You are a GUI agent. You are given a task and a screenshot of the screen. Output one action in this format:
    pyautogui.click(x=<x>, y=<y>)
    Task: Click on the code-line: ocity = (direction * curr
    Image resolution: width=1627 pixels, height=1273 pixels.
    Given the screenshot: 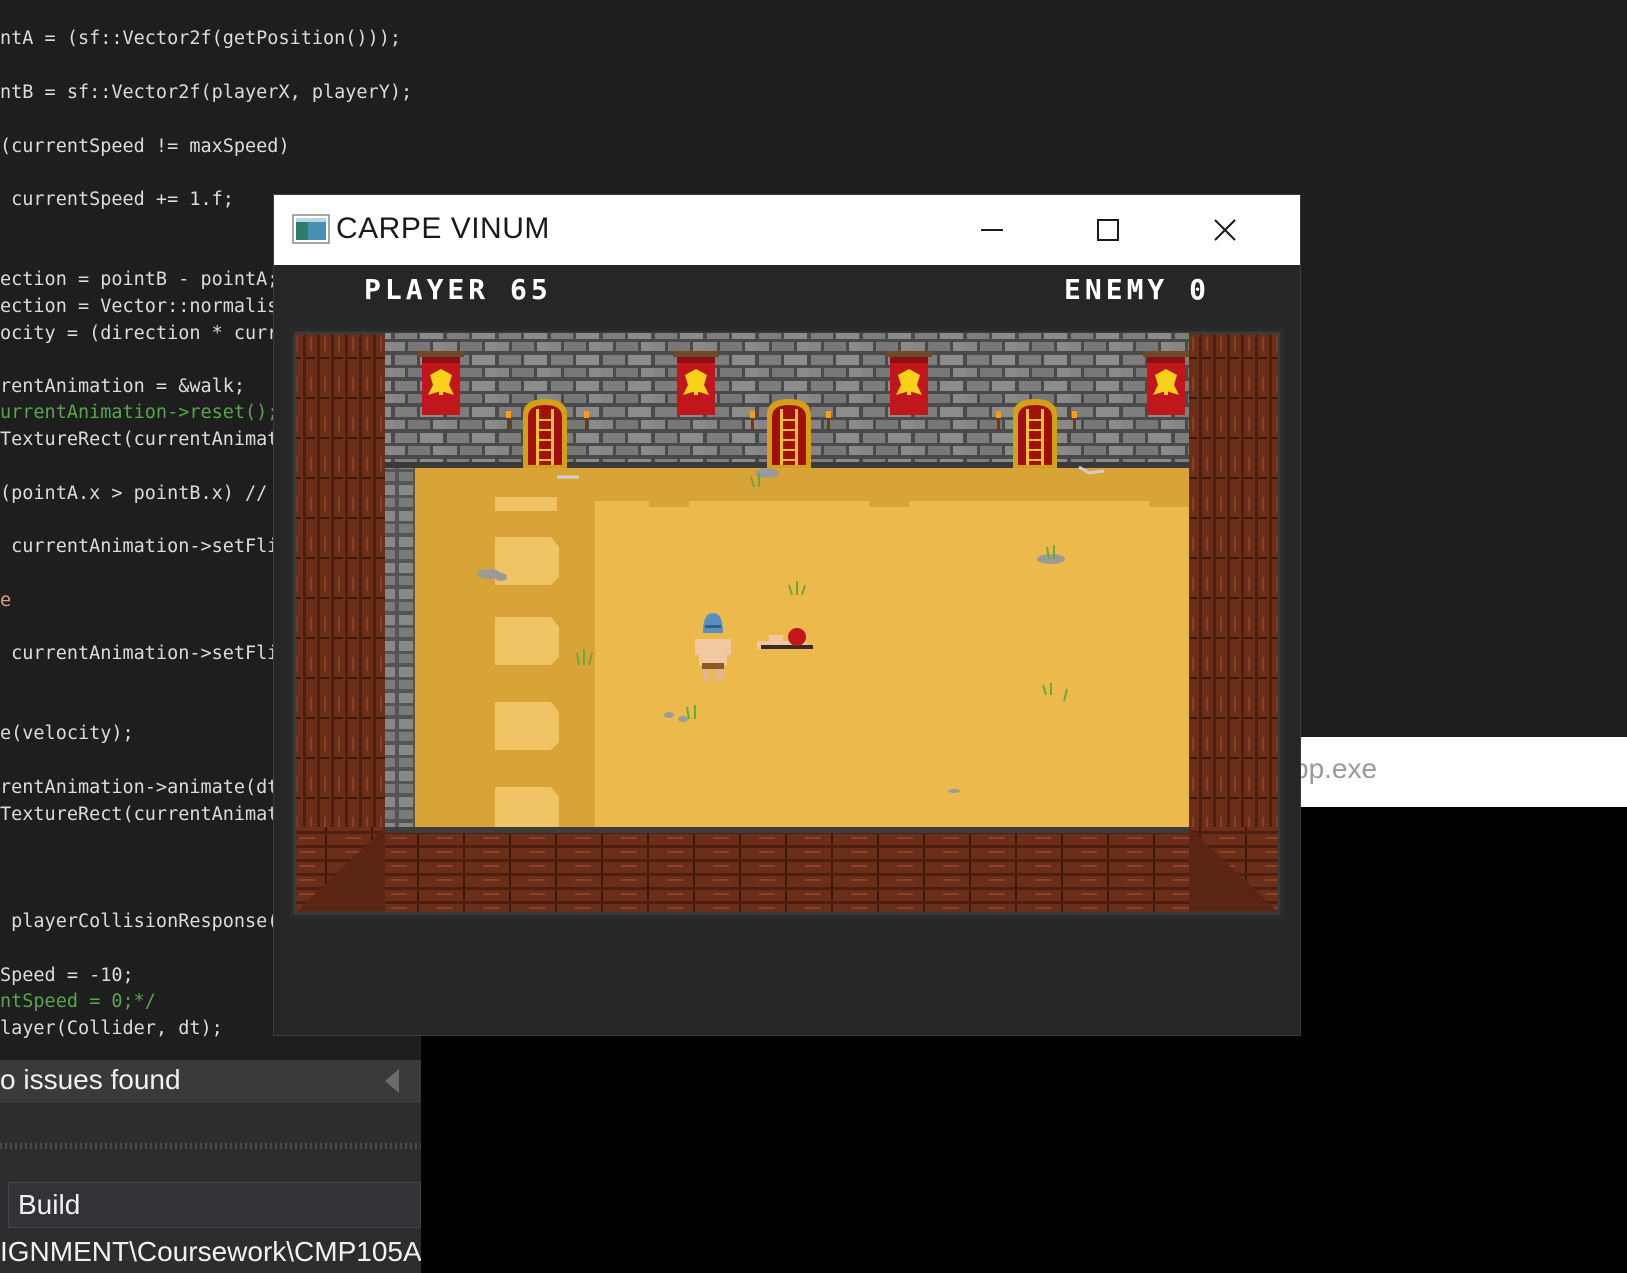 What is the action you would take?
    pyautogui.click(x=139, y=334)
    